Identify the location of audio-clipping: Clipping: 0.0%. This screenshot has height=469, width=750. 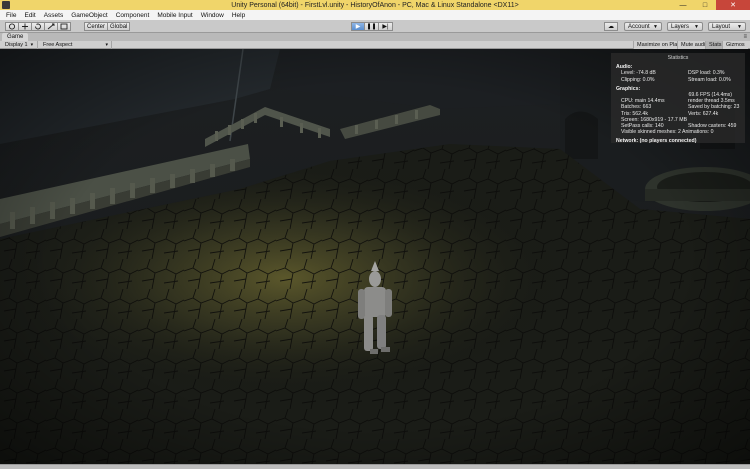
(638, 79).